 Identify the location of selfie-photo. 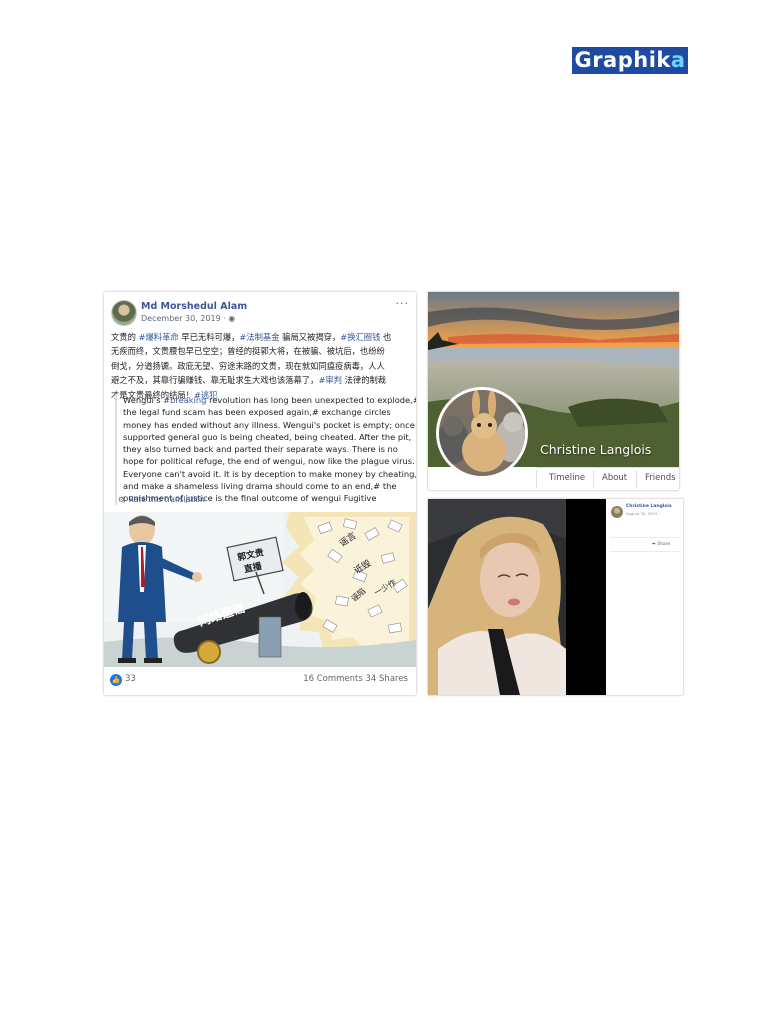
(497, 597).